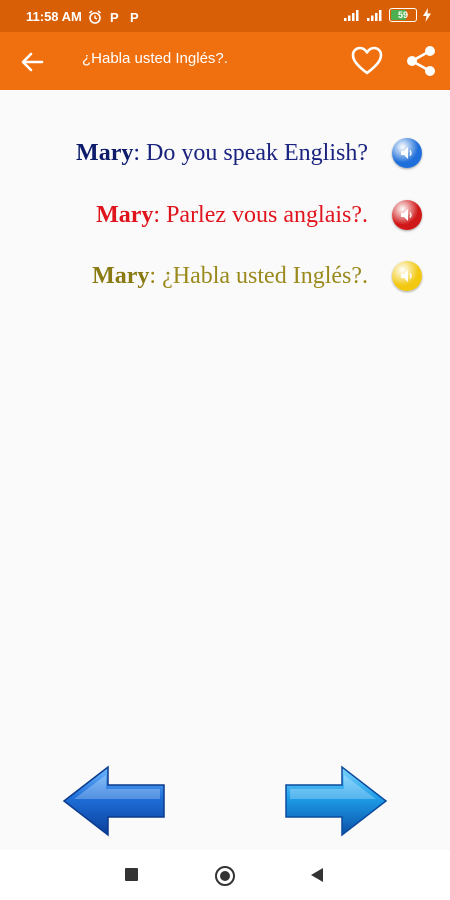  I want to click on system-back-button, so click(317, 875).